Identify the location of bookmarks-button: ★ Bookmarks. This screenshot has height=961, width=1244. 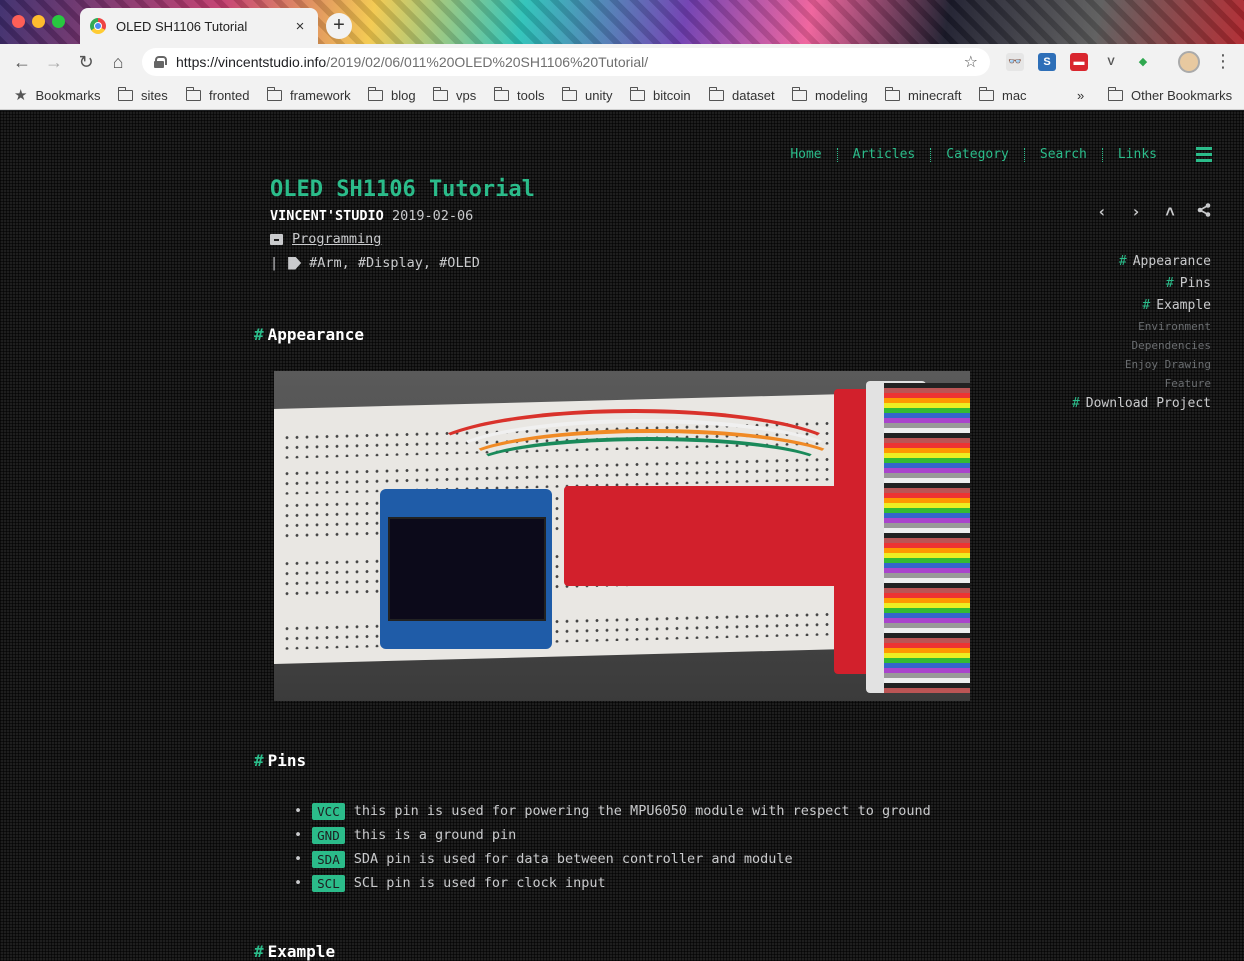
(57, 95).